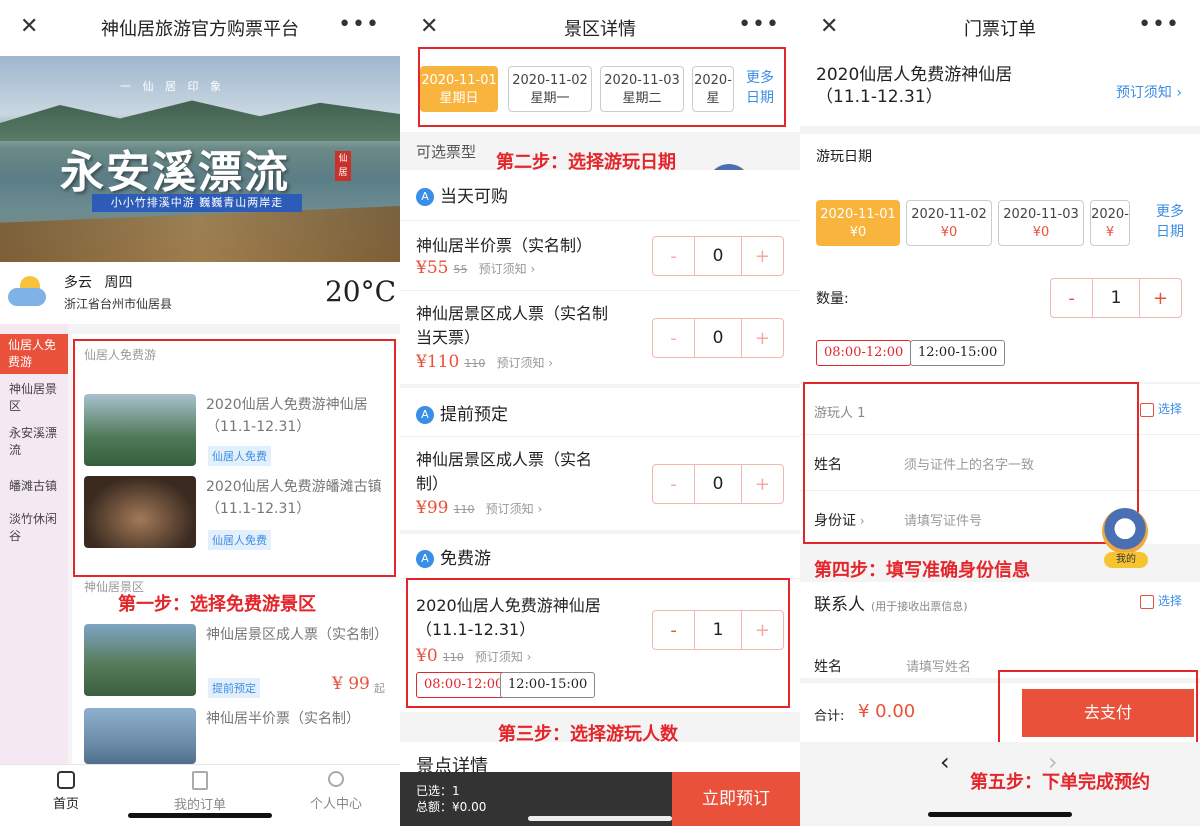  I want to click on selected-count: 已选：1, so click(438, 791).